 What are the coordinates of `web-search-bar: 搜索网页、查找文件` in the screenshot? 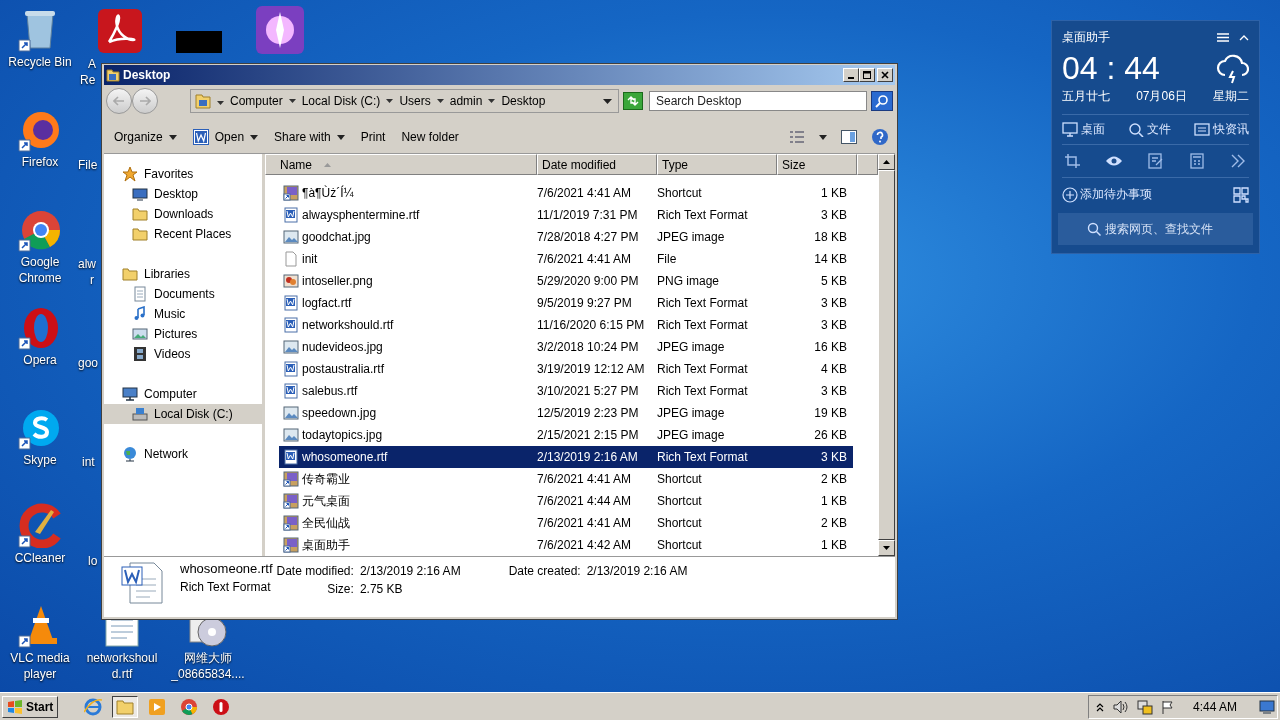 It's located at (1155, 229).